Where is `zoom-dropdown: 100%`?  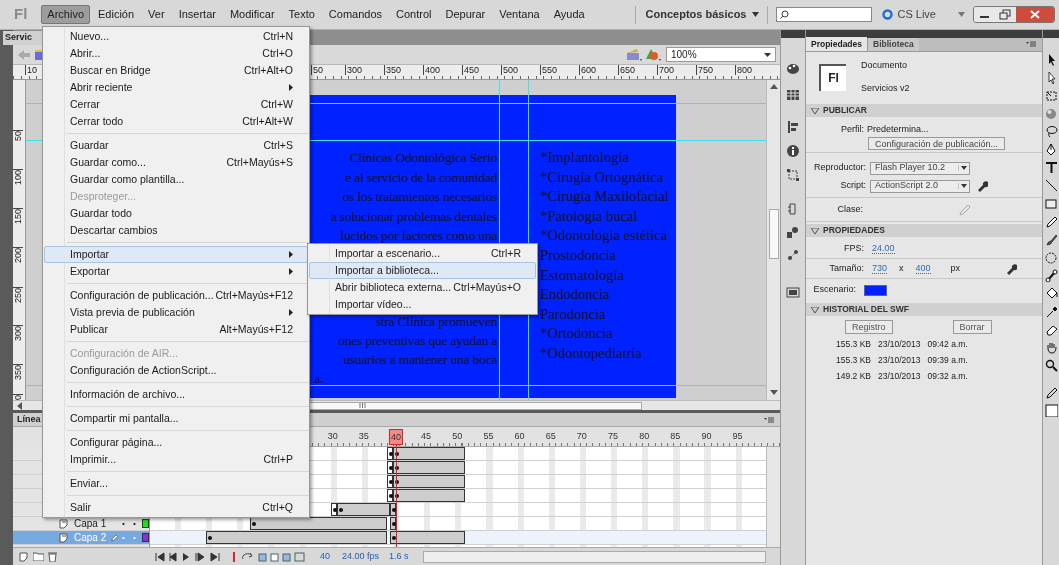 zoom-dropdown: 100% is located at coordinates (721, 54).